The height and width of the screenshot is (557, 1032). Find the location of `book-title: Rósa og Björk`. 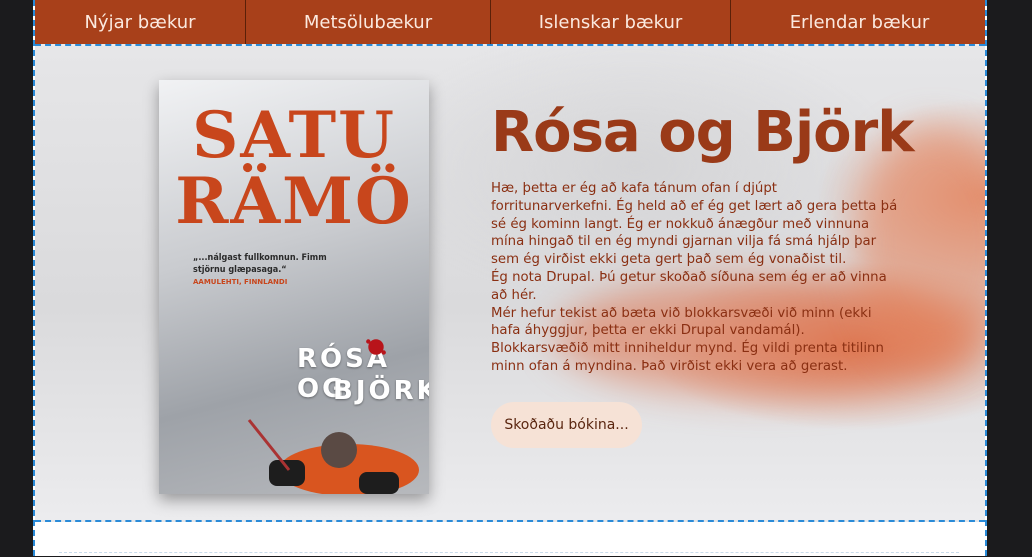

book-title: Rósa og Björk is located at coordinates (702, 132).